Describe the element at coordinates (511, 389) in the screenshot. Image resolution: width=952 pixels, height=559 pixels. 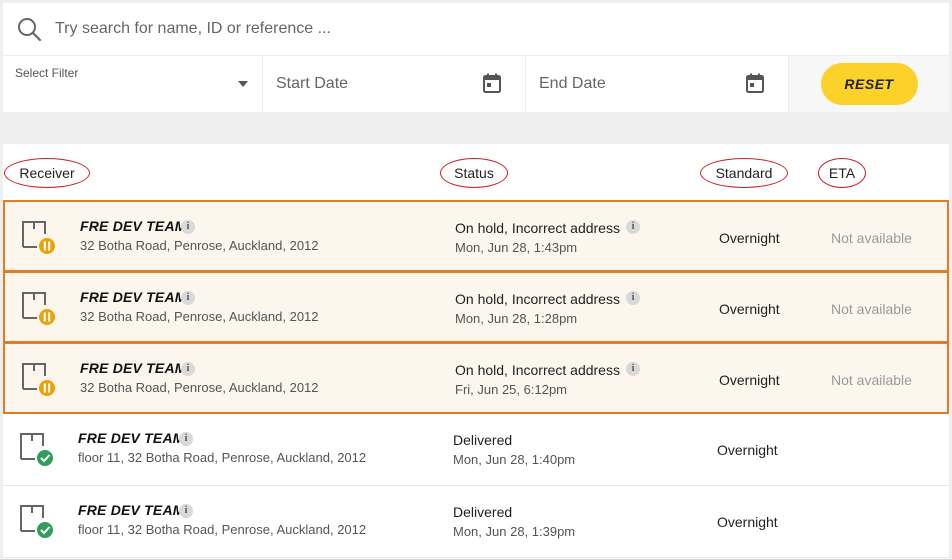
I see `status-time: Fri, Jun 25, 6:12pm` at that location.